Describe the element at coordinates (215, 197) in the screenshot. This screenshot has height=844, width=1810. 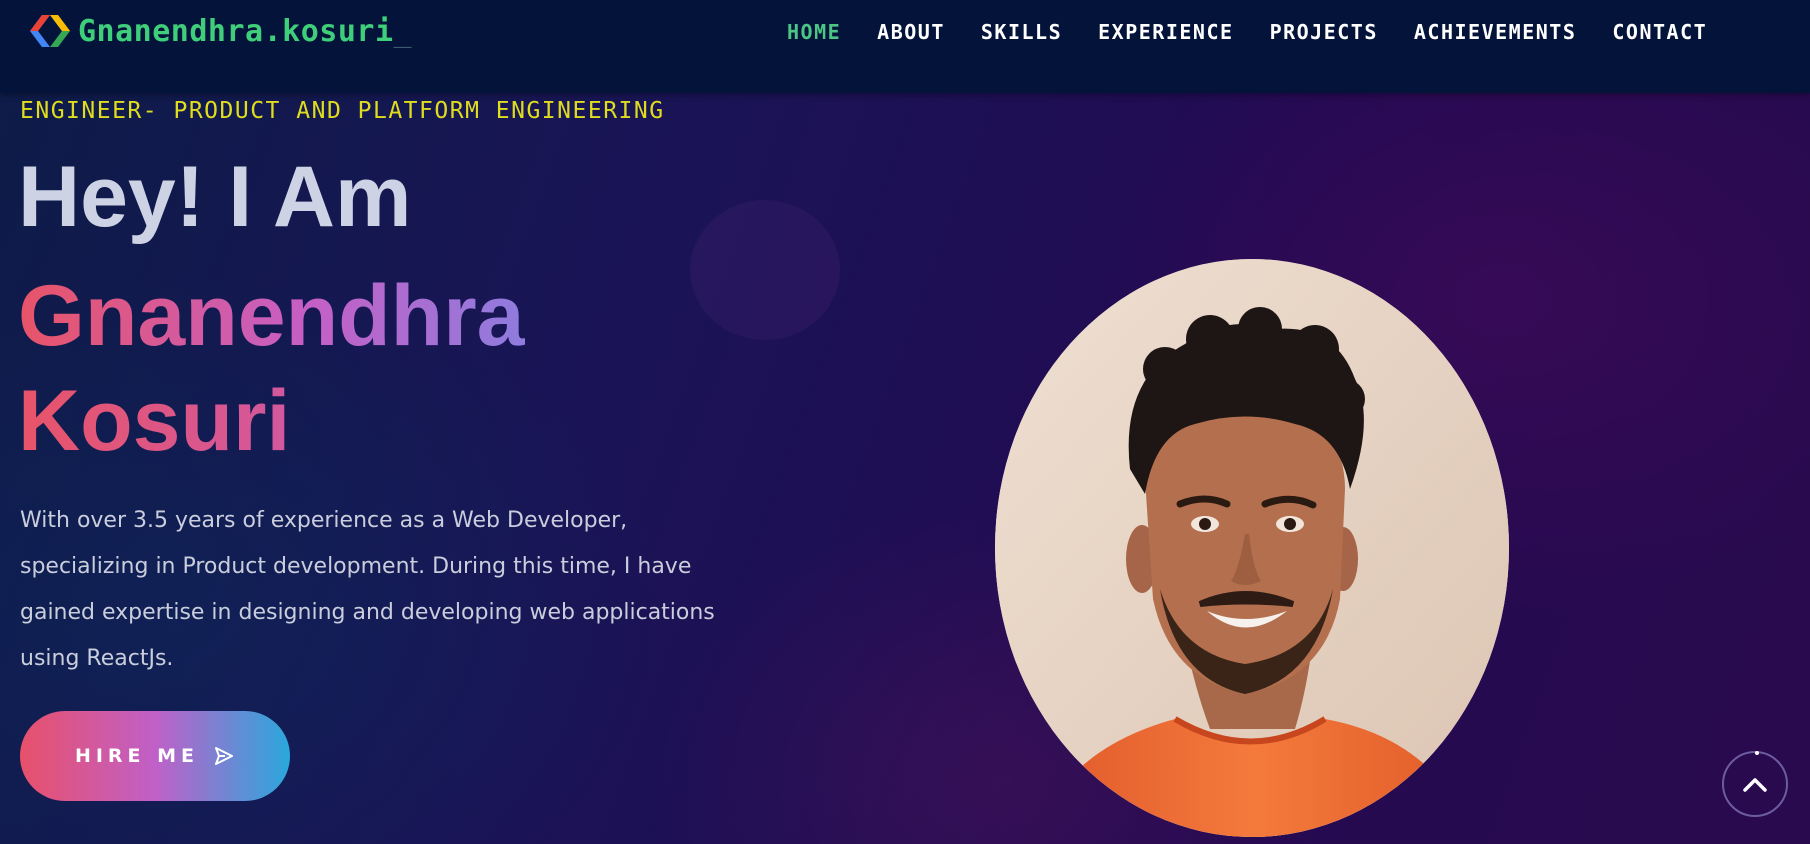
I see `hero-greeting: Hey! I Am` at that location.